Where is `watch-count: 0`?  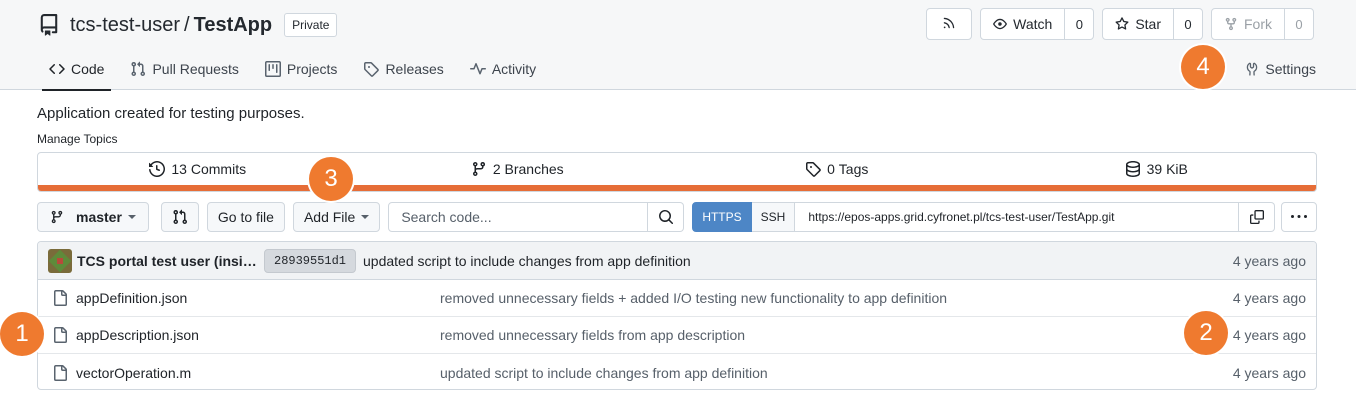
watch-count: 0 is located at coordinates (1079, 24).